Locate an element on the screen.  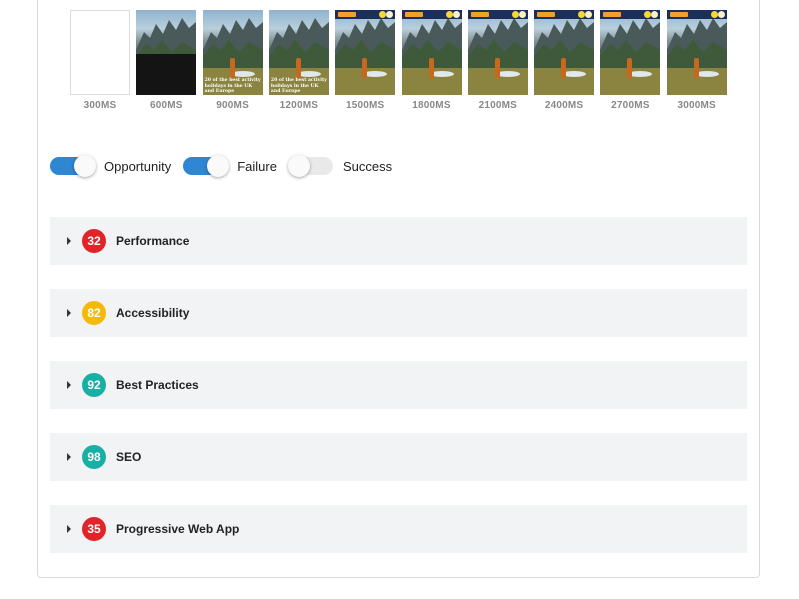
category-best-practices: 92 Best Practices is located at coordinates (398, 385).